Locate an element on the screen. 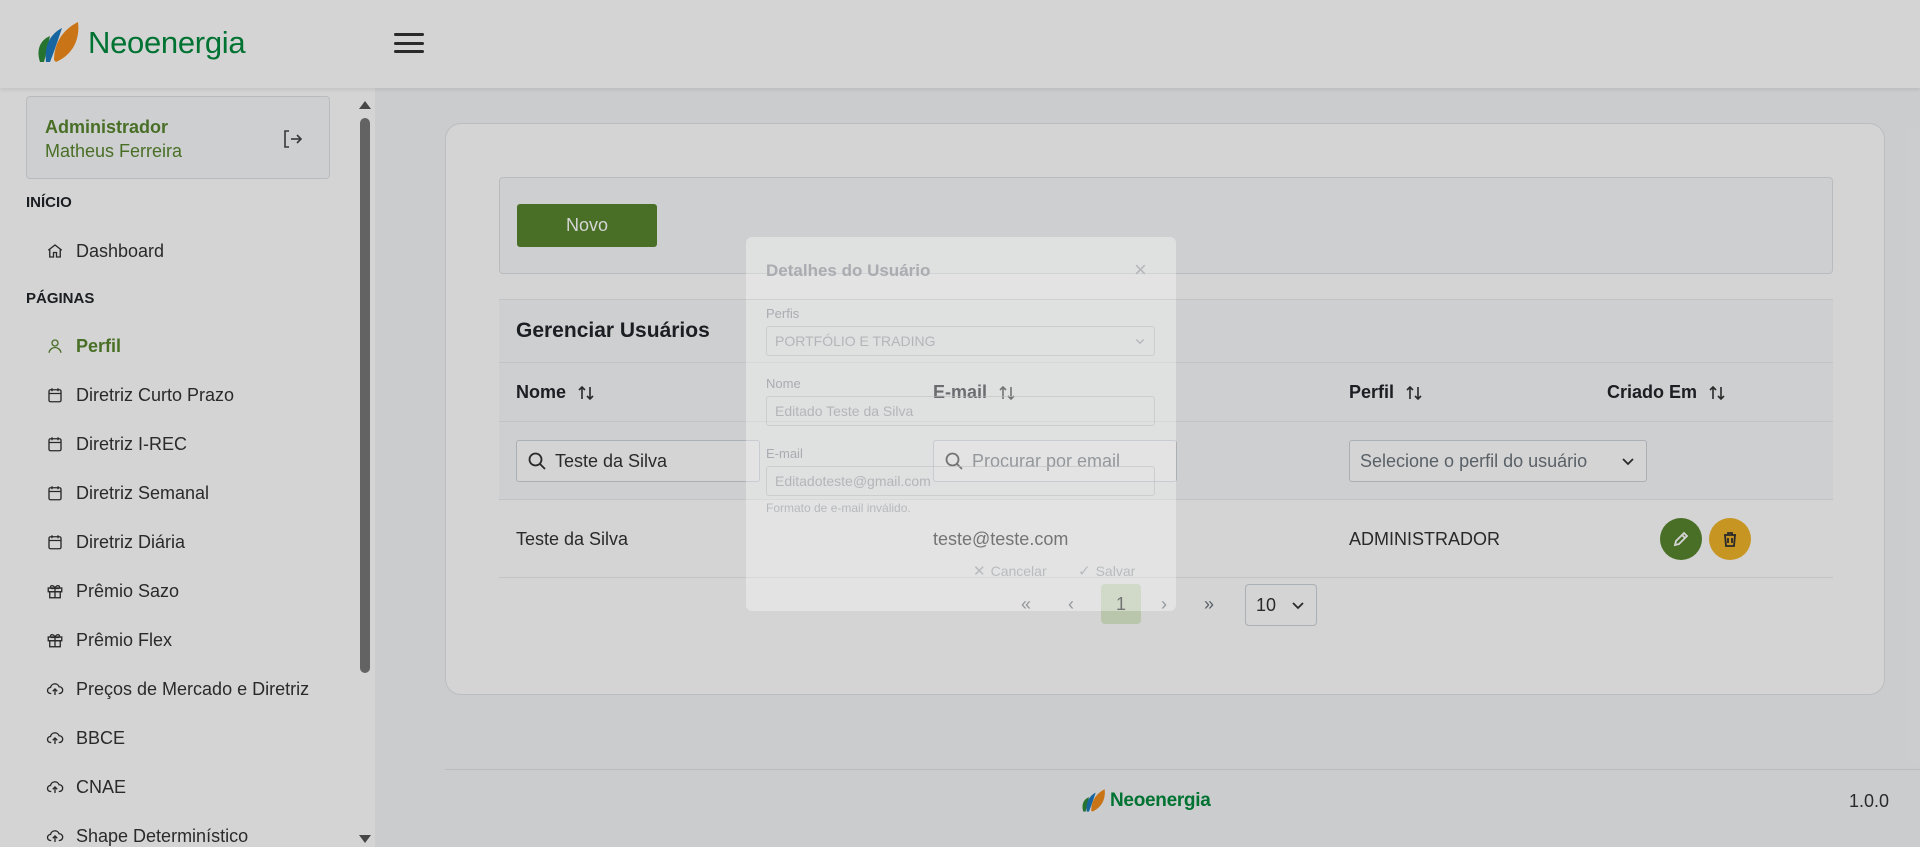 The width and height of the screenshot is (1920, 847). email-error-message: Formato de e-mail inválido. is located at coordinates (838, 508).